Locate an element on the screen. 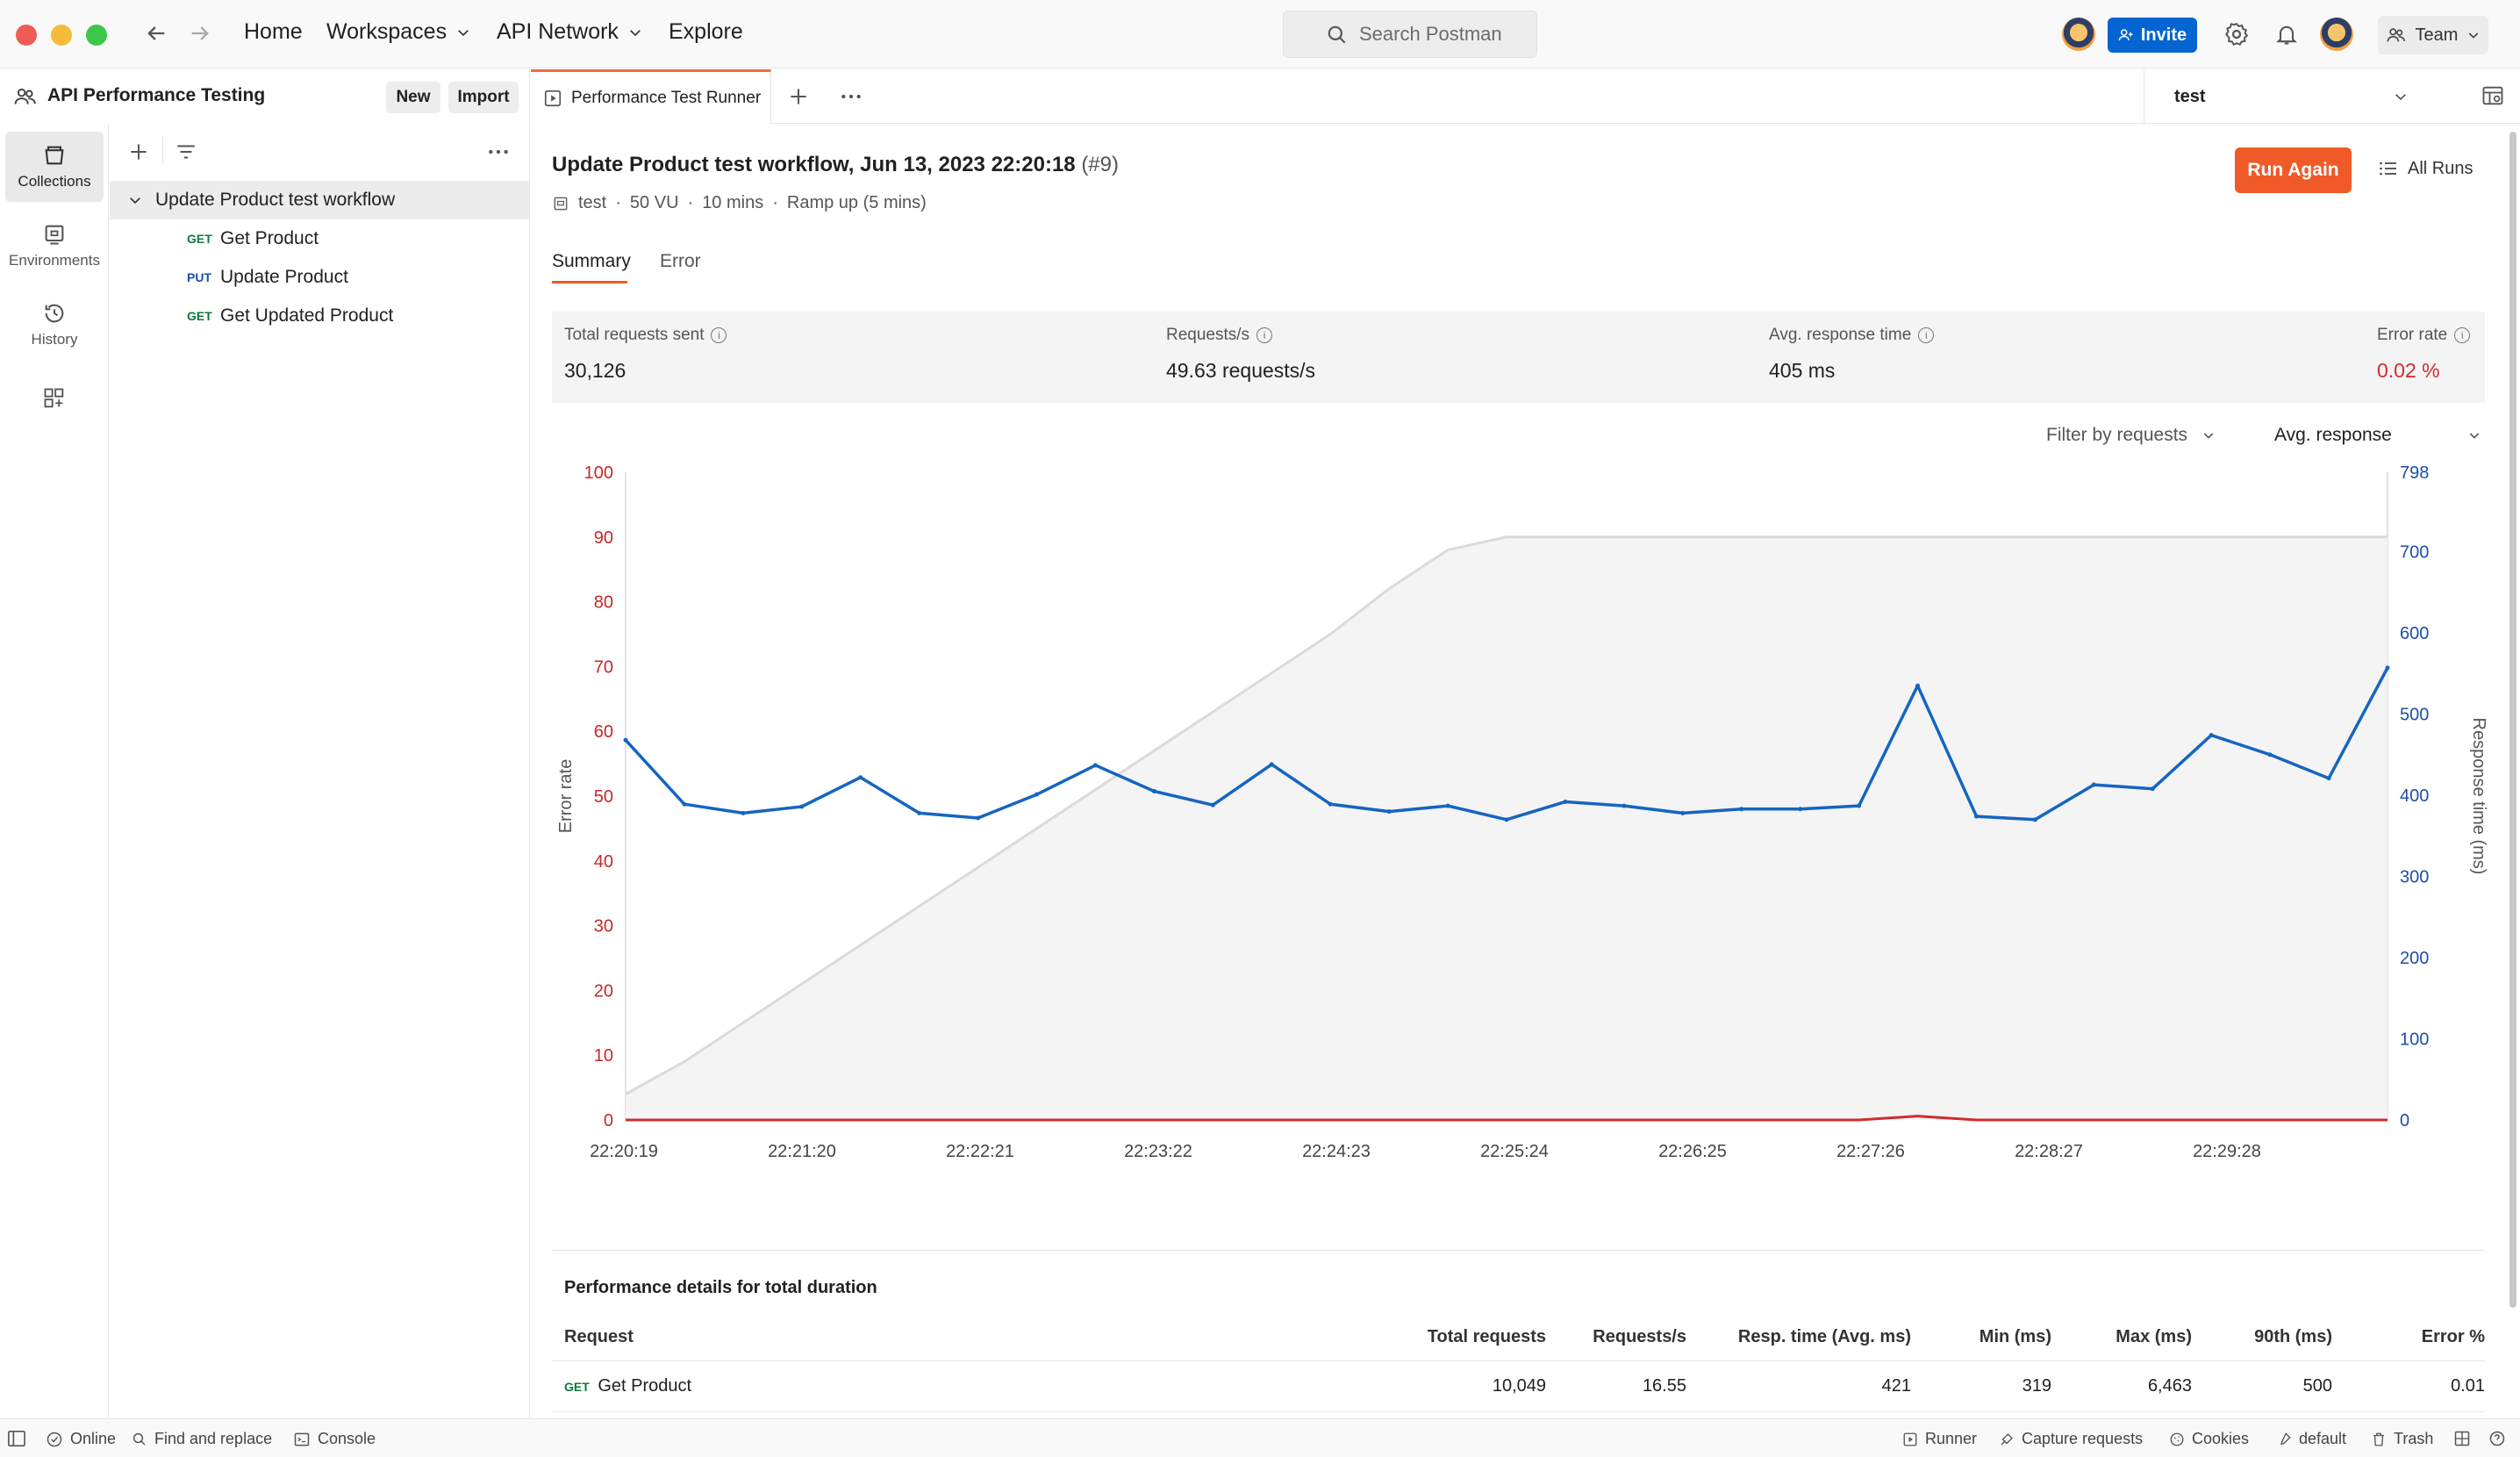  environment-name: test is located at coordinates (2190, 96).